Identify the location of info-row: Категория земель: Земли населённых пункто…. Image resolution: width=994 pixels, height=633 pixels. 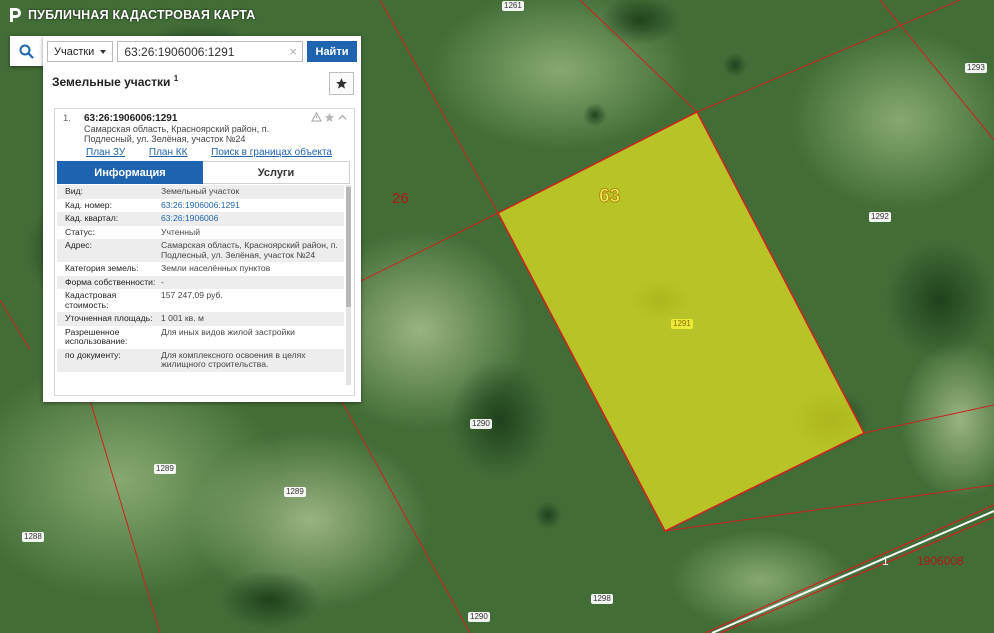
(200, 269).